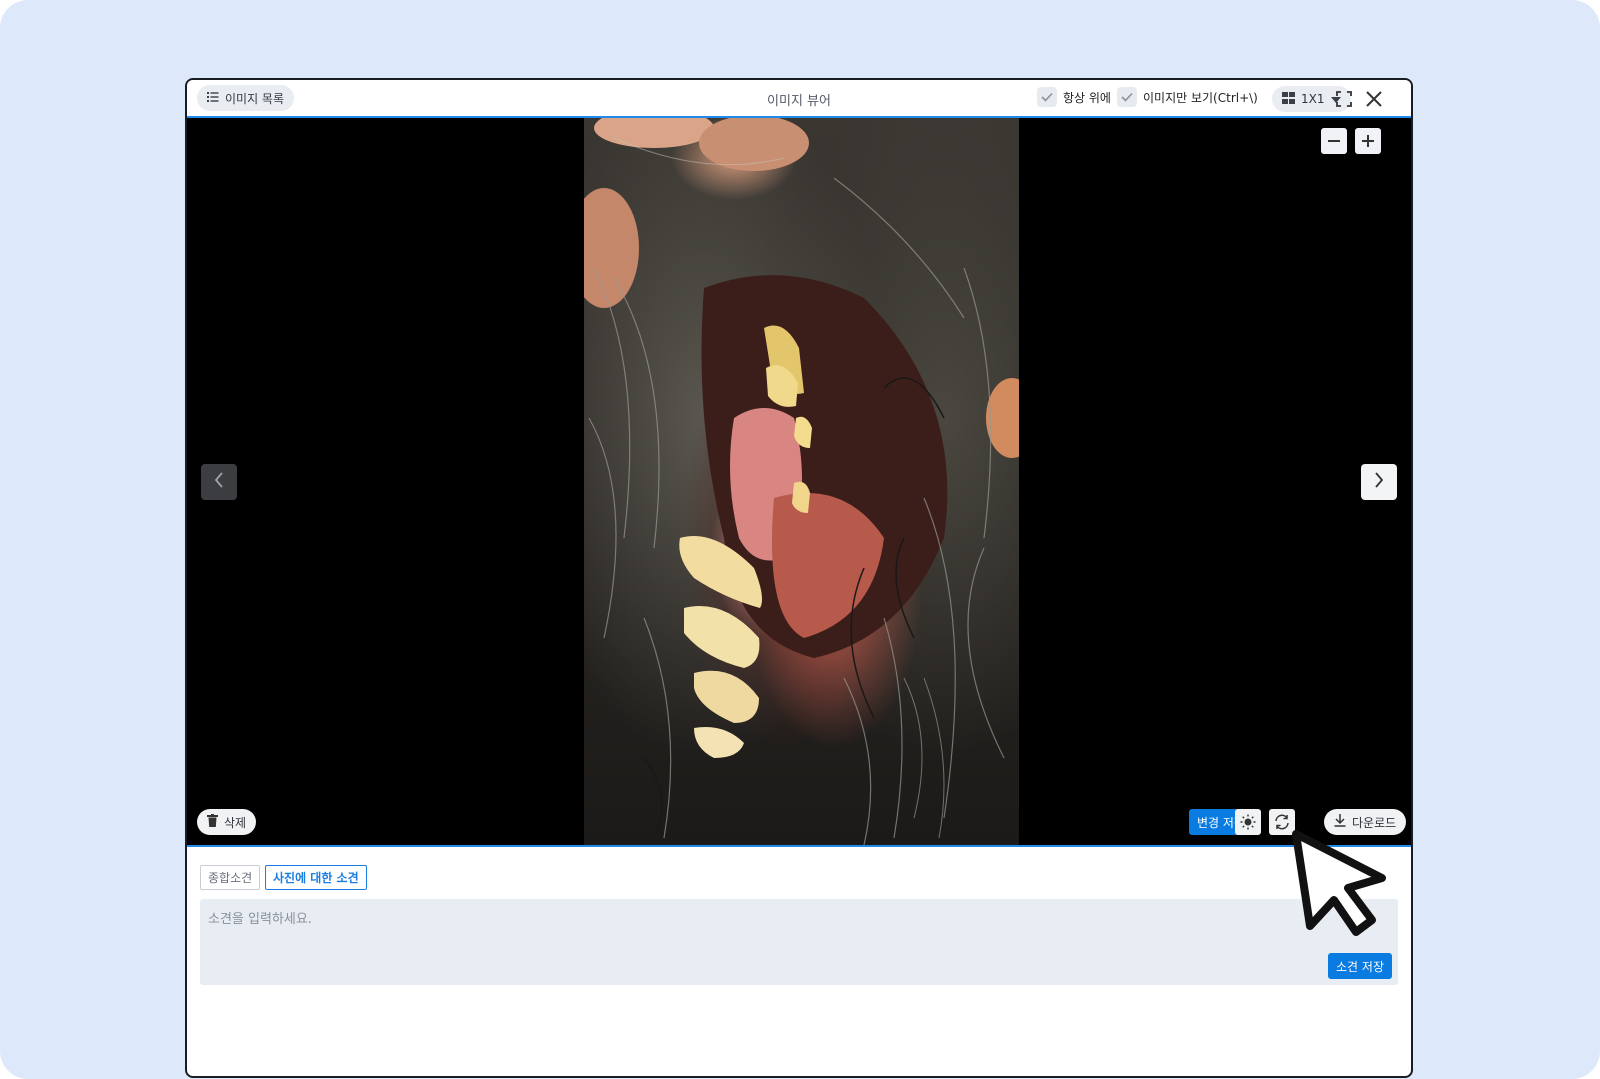  Describe the element at coordinates (260, 919) in the screenshot. I see `notes-placeholder: 소견을 입력하세요.` at that location.